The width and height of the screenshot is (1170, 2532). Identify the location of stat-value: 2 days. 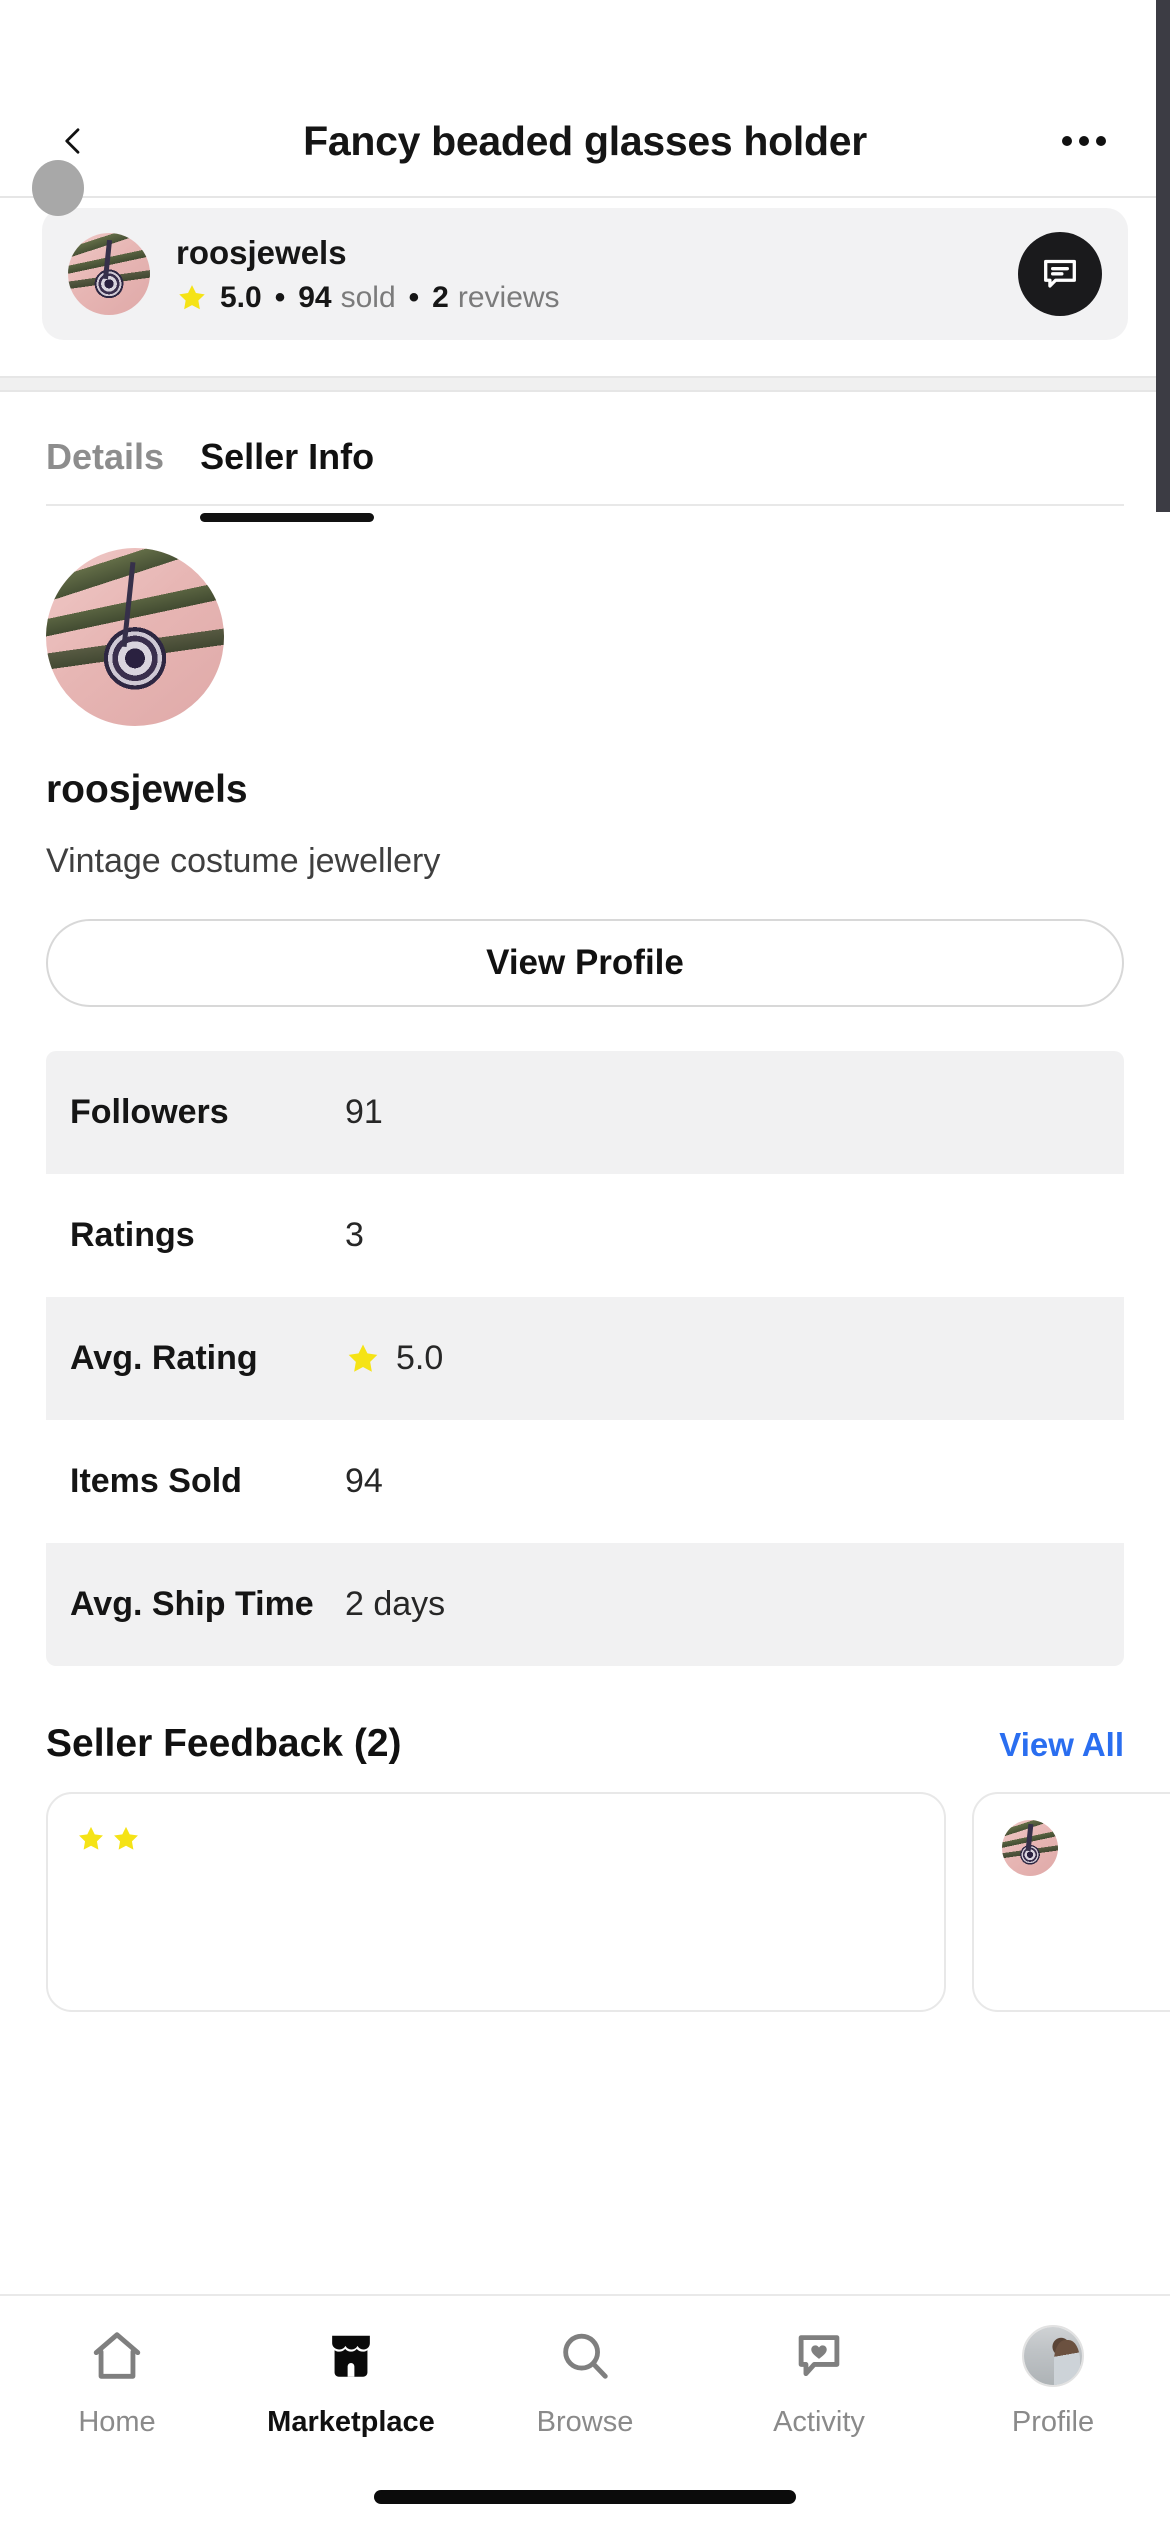
(395, 1604).